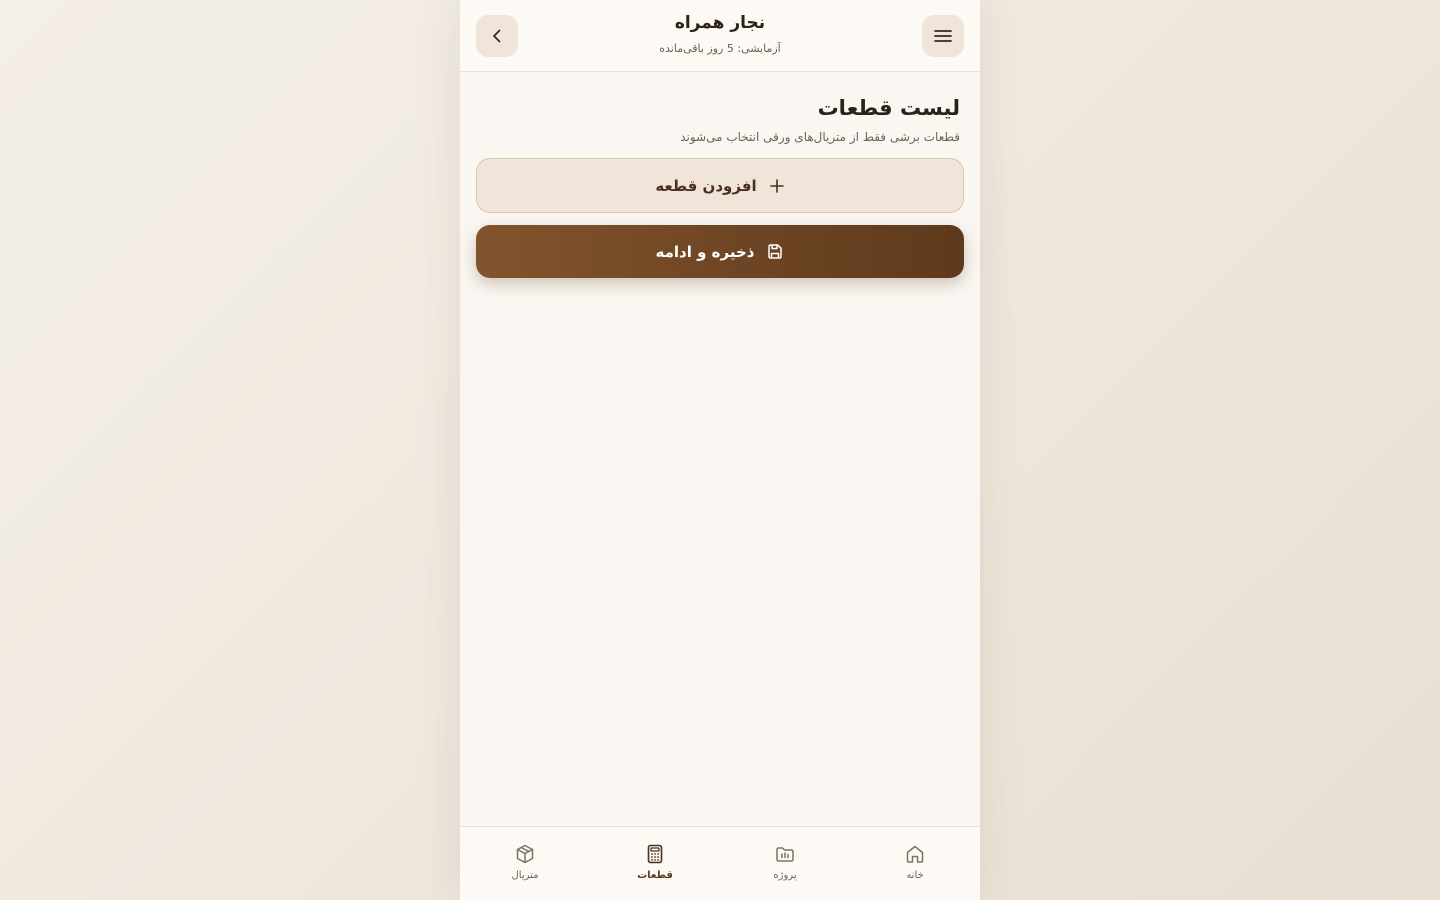 The image size is (1440, 900). Describe the element at coordinates (785, 854) in the screenshot. I see `project-icon` at that location.